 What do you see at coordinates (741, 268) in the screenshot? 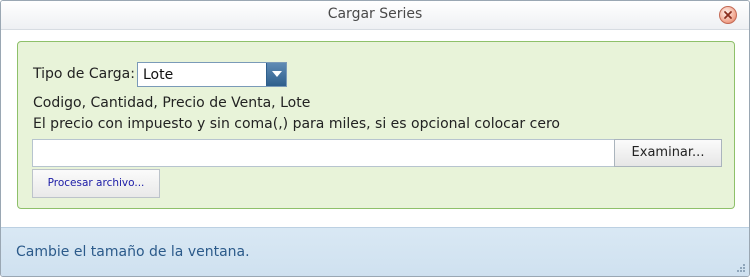
I see `resize-grip-icon` at bounding box center [741, 268].